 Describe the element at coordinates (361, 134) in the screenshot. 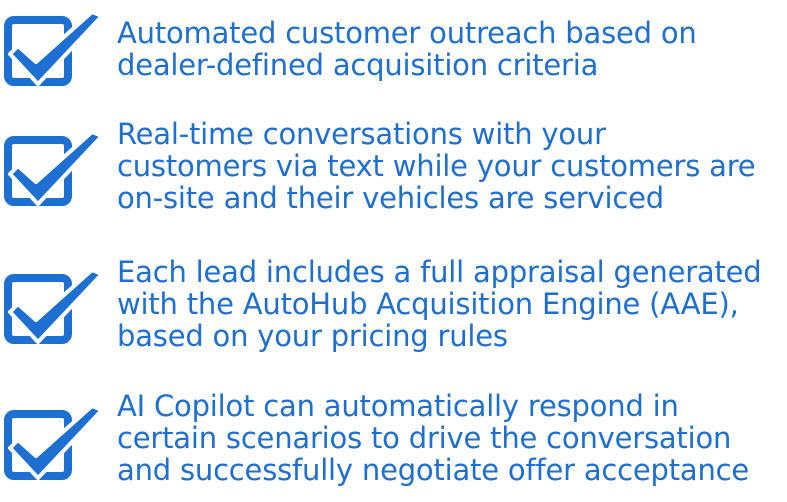

I see `feature-line: Real-time conversations with your` at that location.